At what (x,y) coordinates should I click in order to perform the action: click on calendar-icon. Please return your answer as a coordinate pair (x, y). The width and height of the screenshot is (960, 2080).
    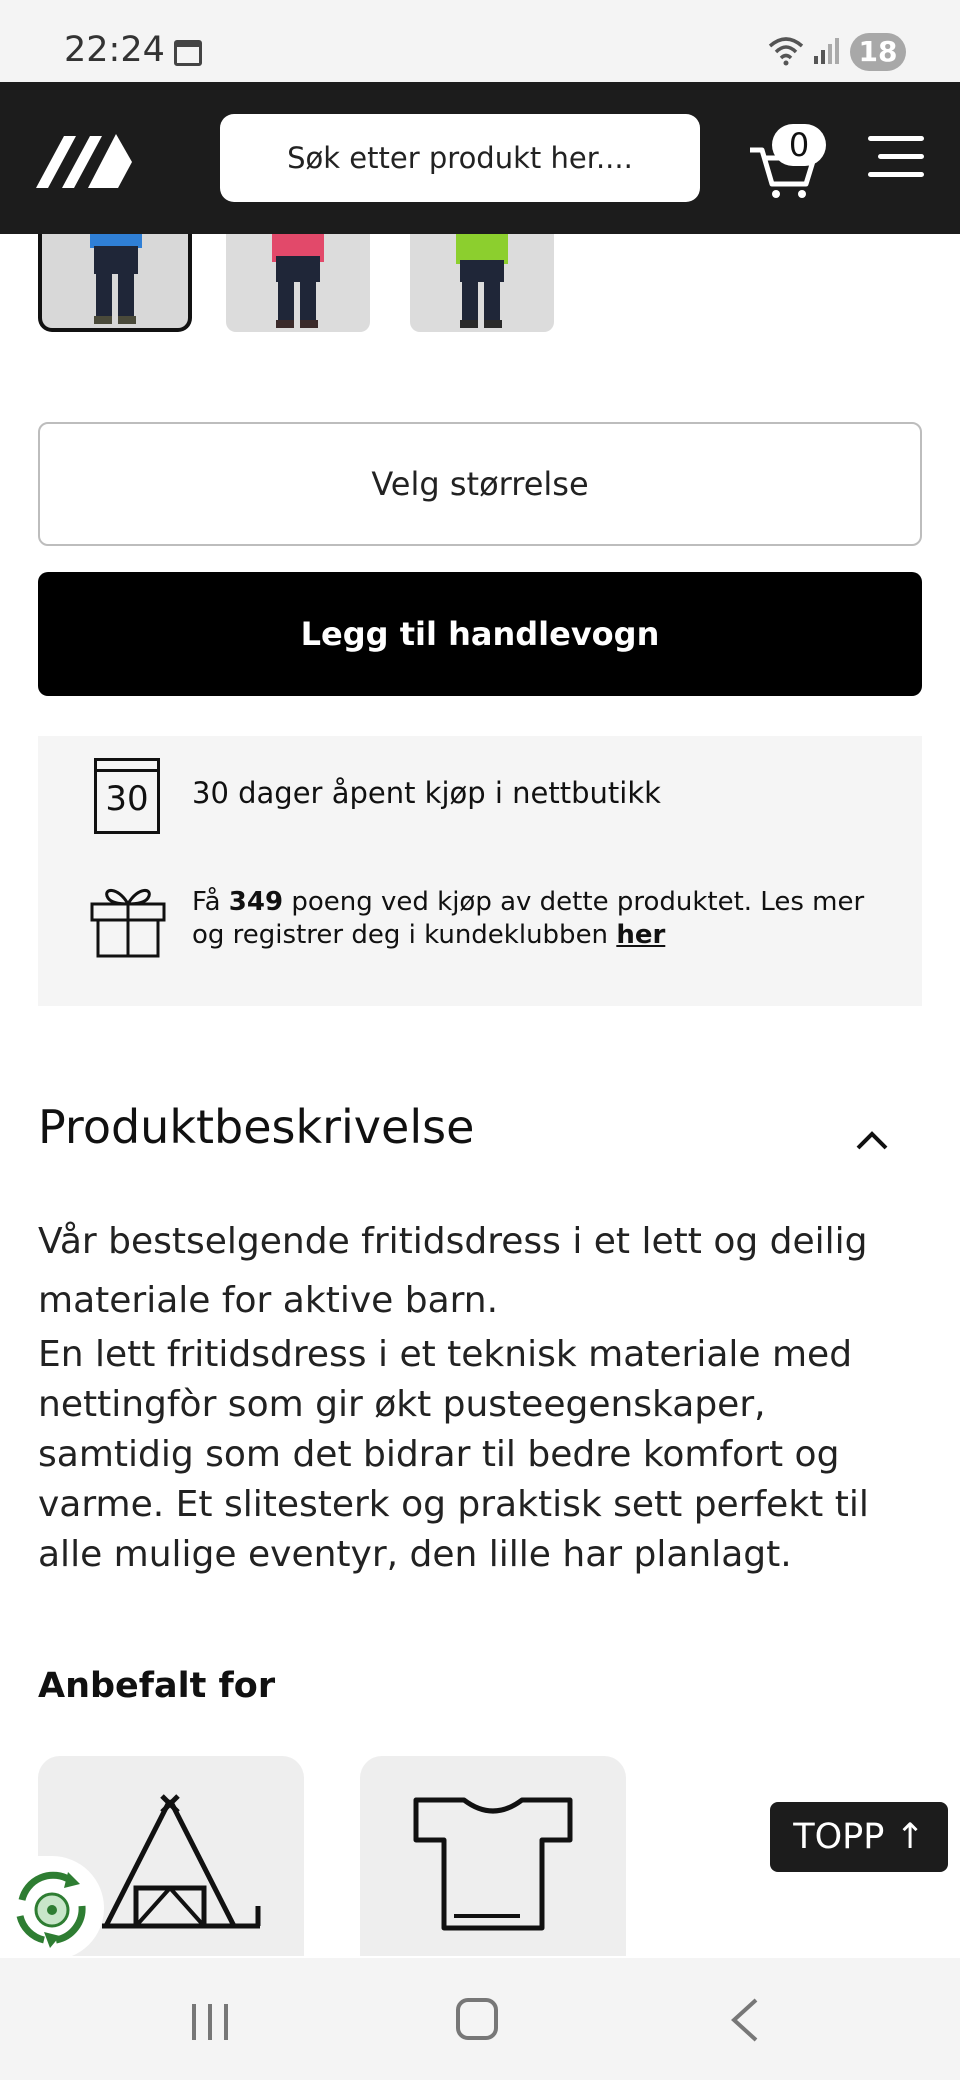
    Looking at the image, I should click on (188, 53).